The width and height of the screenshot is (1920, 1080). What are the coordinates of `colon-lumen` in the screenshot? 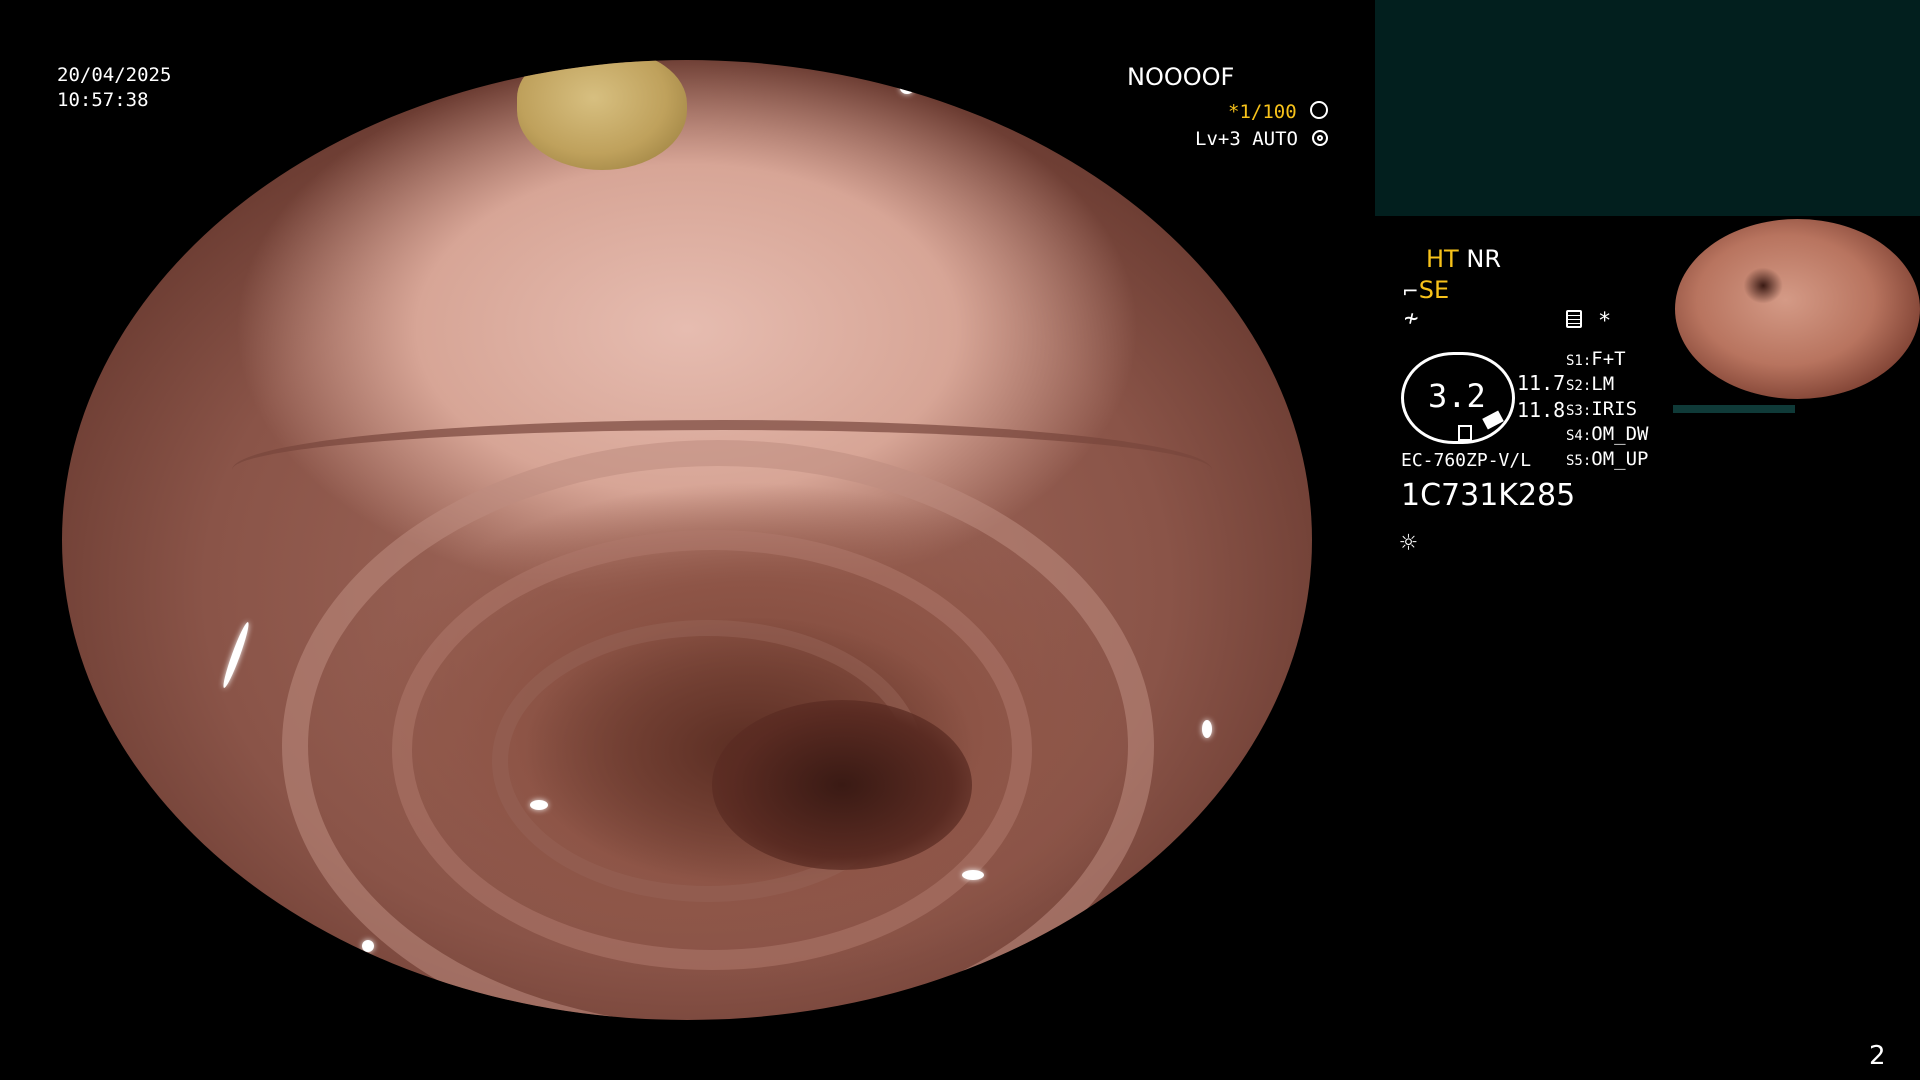 It's located at (842, 785).